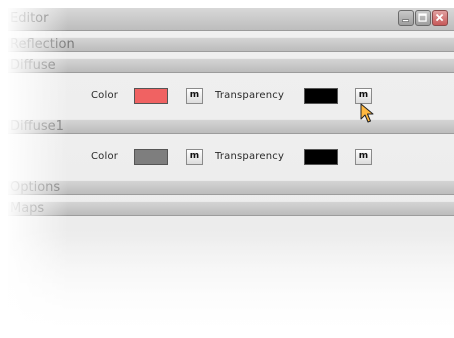  What do you see at coordinates (194, 96) in the screenshot?
I see `diffuse-color-map-button: m` at bounding box center [194, 96].